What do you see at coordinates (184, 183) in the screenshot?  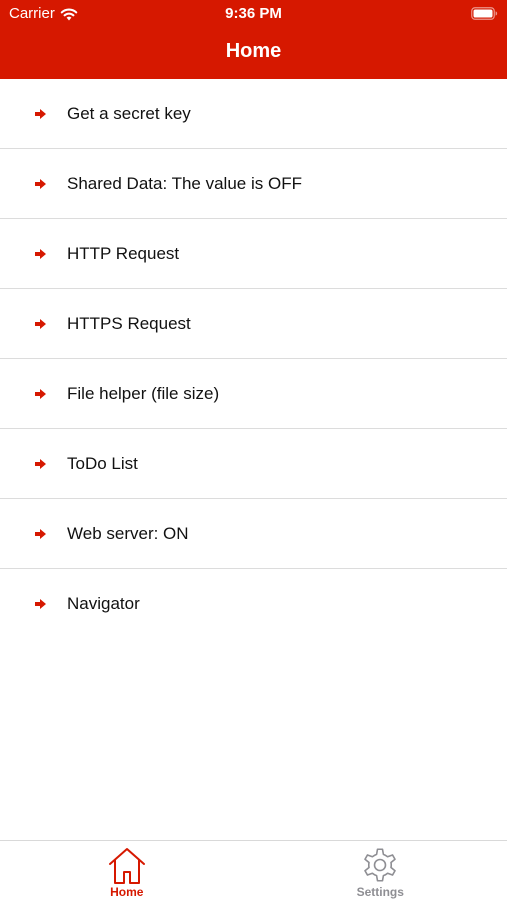 I see `list-item-label: Shared Data: The value is OFF` at bounding box center [184, 183].